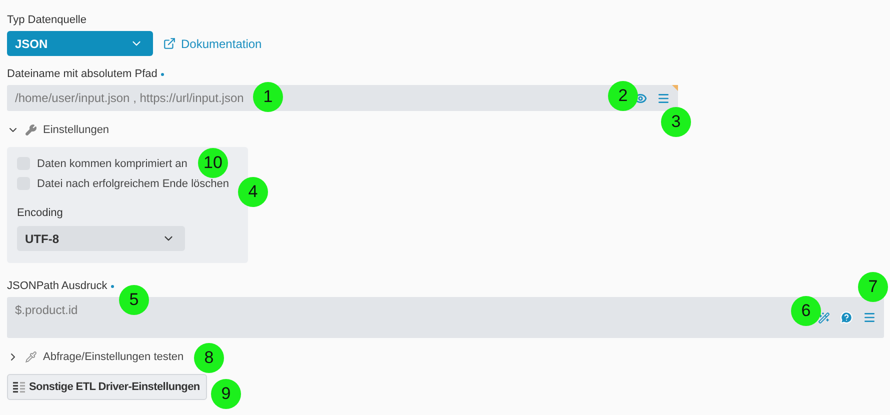  Describe the element at coordinates (209, 358) in the screenshot. I see `callout-marker: 8` at that location.